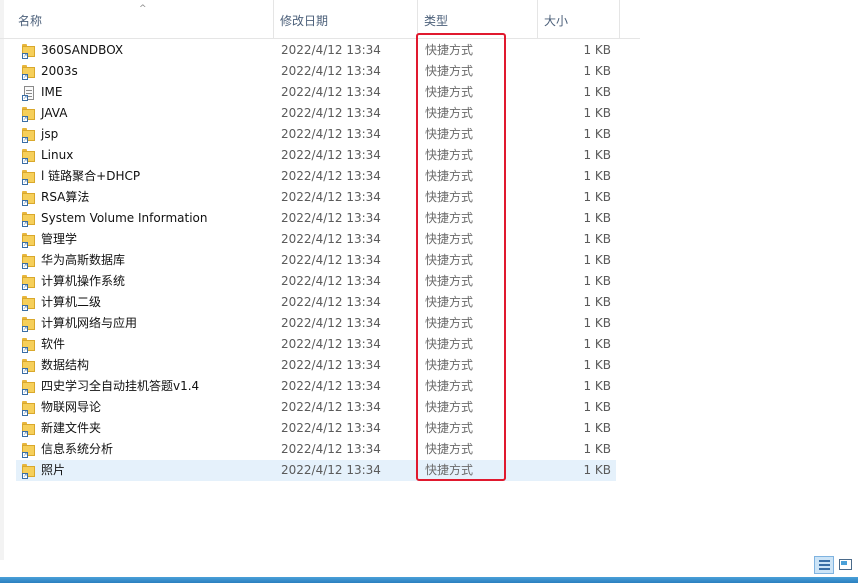  What do you see at coordinates (89, 323) in the screenshot?
I see `file-name: 计算机网络与应用` at bounding box center [89, 323].